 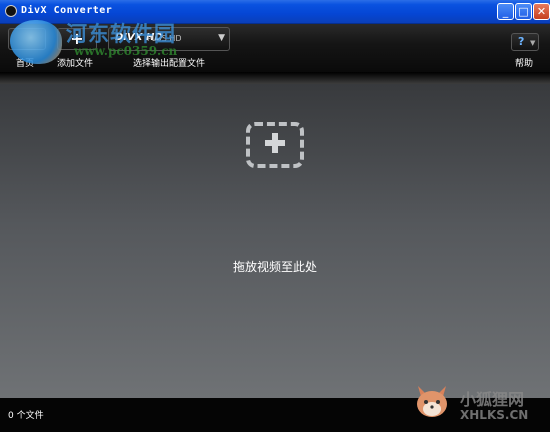 What do you see at coordinates (524, 64) in the screenshot?
I see `help-label: 帮助` at bounding box center [524, 64].